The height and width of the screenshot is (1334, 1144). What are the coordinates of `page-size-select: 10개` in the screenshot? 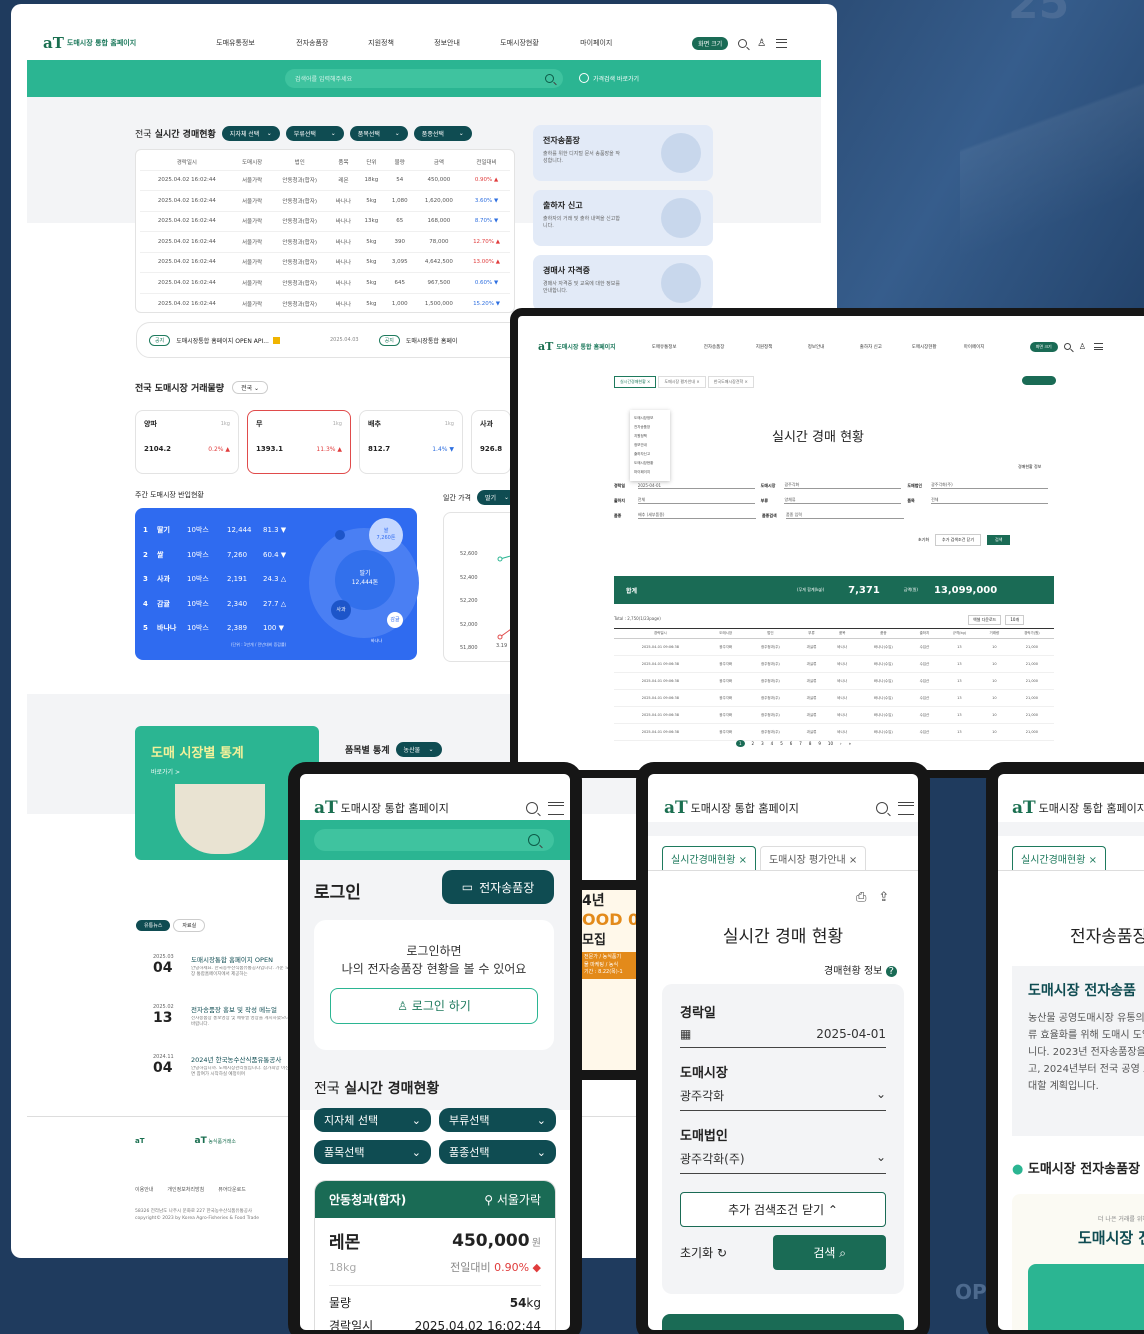 It's located at (1015, 620).